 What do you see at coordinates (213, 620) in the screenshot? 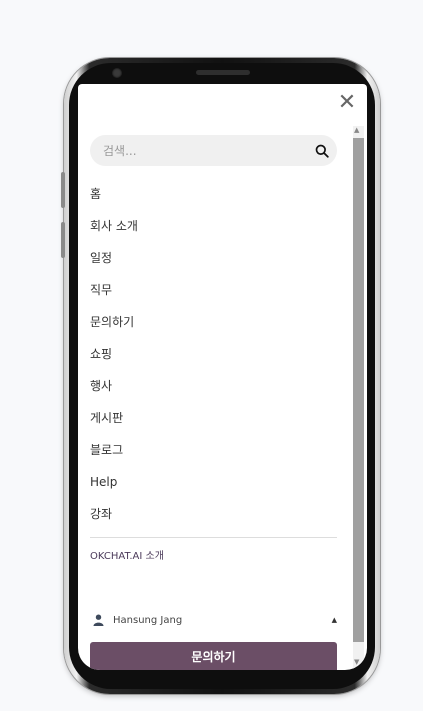
I see `user-dropdown: Hansung Jang ▲` at bounding box center [213, 620].